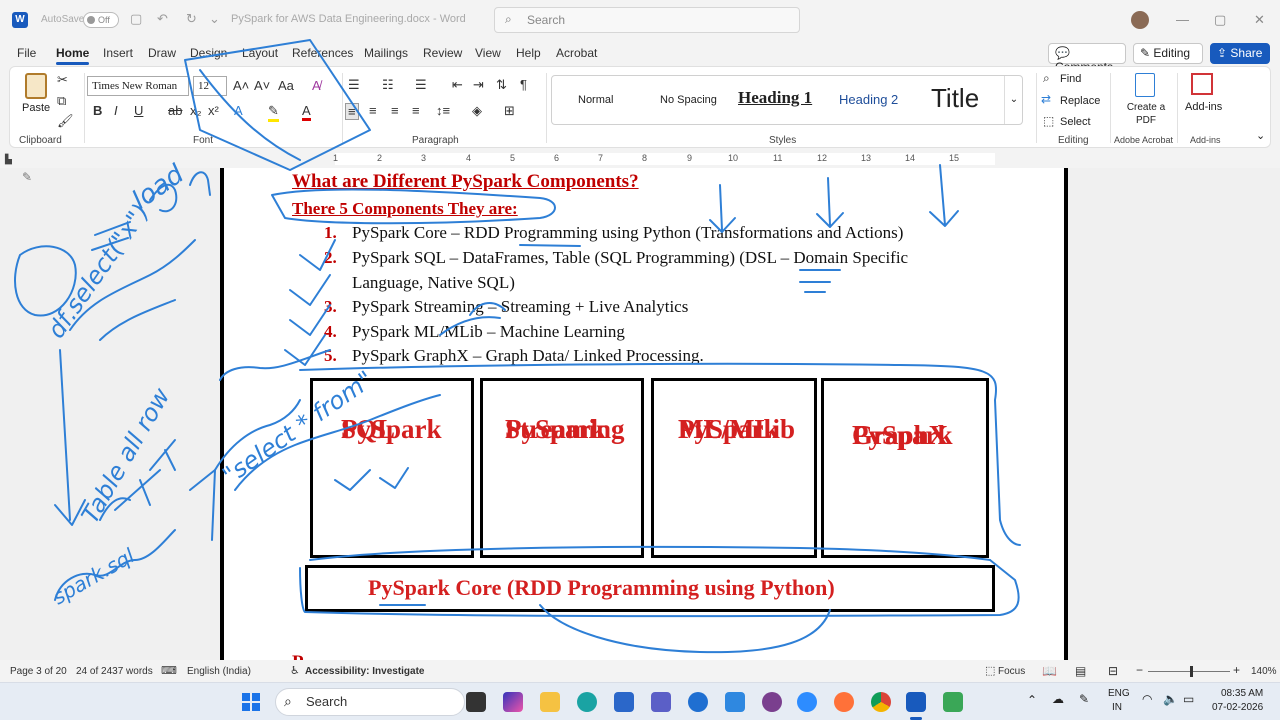 The height and width of the screenshot is (720, 1280). I want to click on print-layout-icon: ▤, so click(1080, 671).